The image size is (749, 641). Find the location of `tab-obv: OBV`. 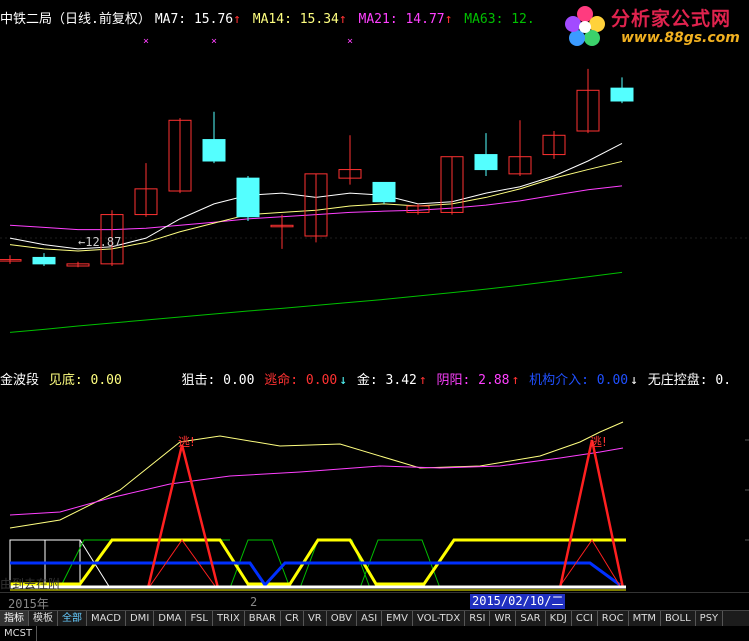

tab-obv: OBV is located at coordinates (342, 618).